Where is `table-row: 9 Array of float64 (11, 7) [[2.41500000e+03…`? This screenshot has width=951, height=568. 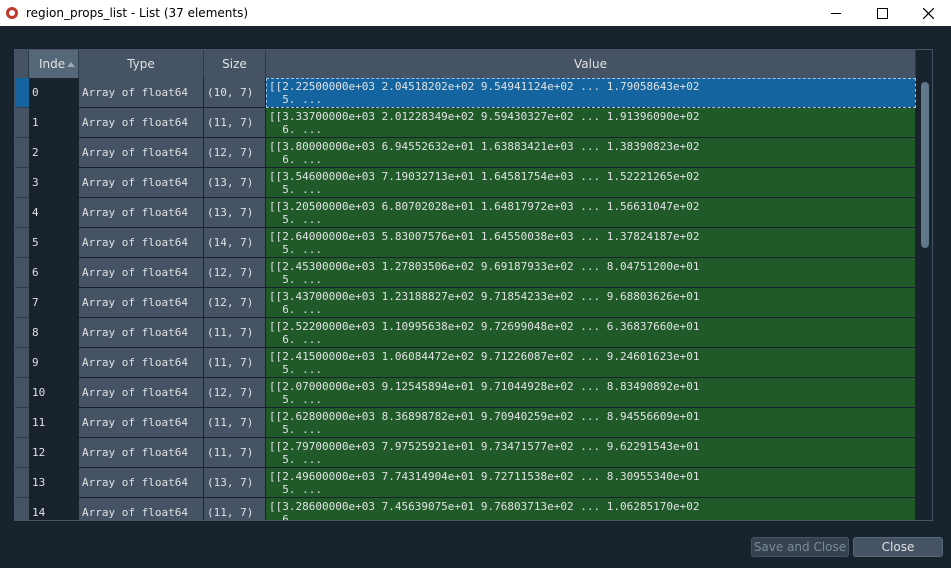
table-row: 9 Array of float64 (11, 7) [[2.41500000e+03… is located at coordinates (466, 363).